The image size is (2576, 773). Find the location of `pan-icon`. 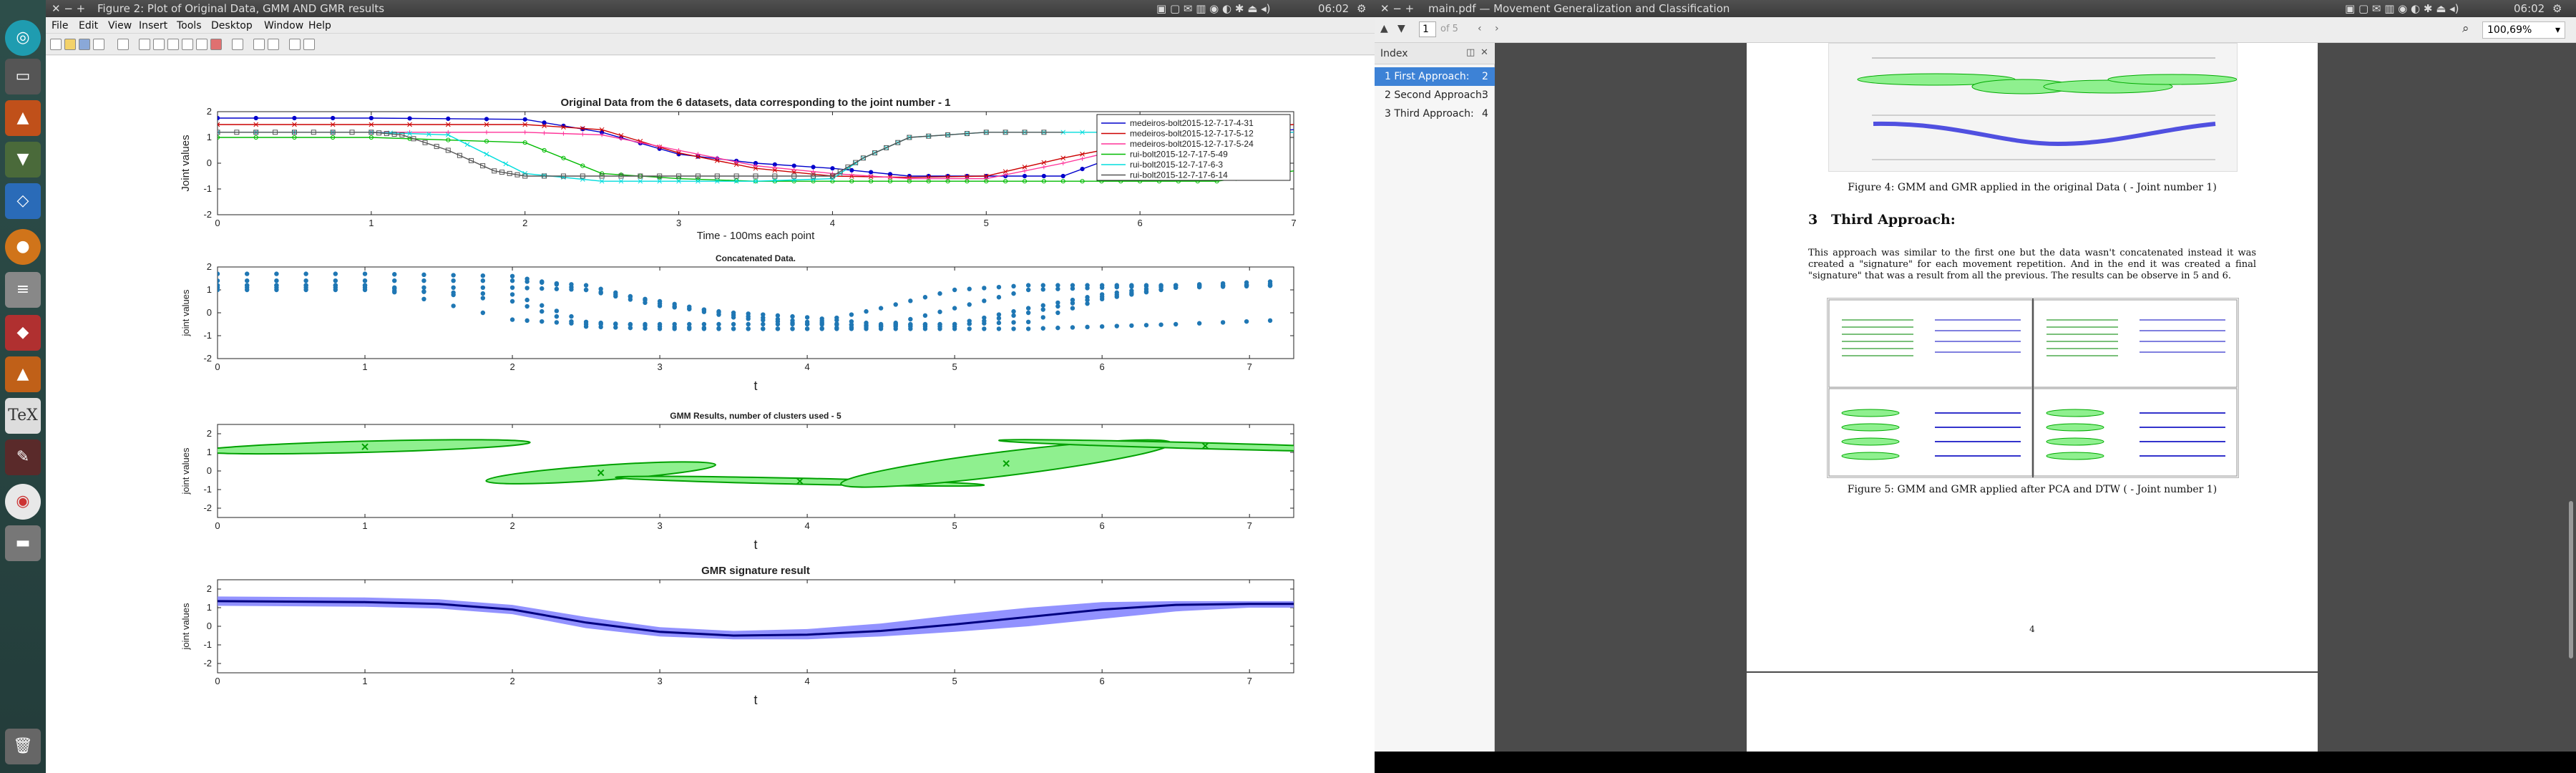

pan-icon is located at coordinates (173, 44).